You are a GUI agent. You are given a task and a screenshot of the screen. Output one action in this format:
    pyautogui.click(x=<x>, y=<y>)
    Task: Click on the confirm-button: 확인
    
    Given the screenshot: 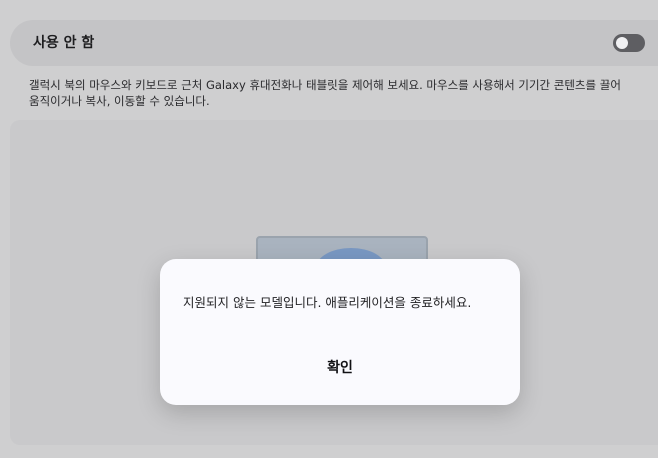 What is the action you would take?
    pyautogui.click(x=340, y=368)
    